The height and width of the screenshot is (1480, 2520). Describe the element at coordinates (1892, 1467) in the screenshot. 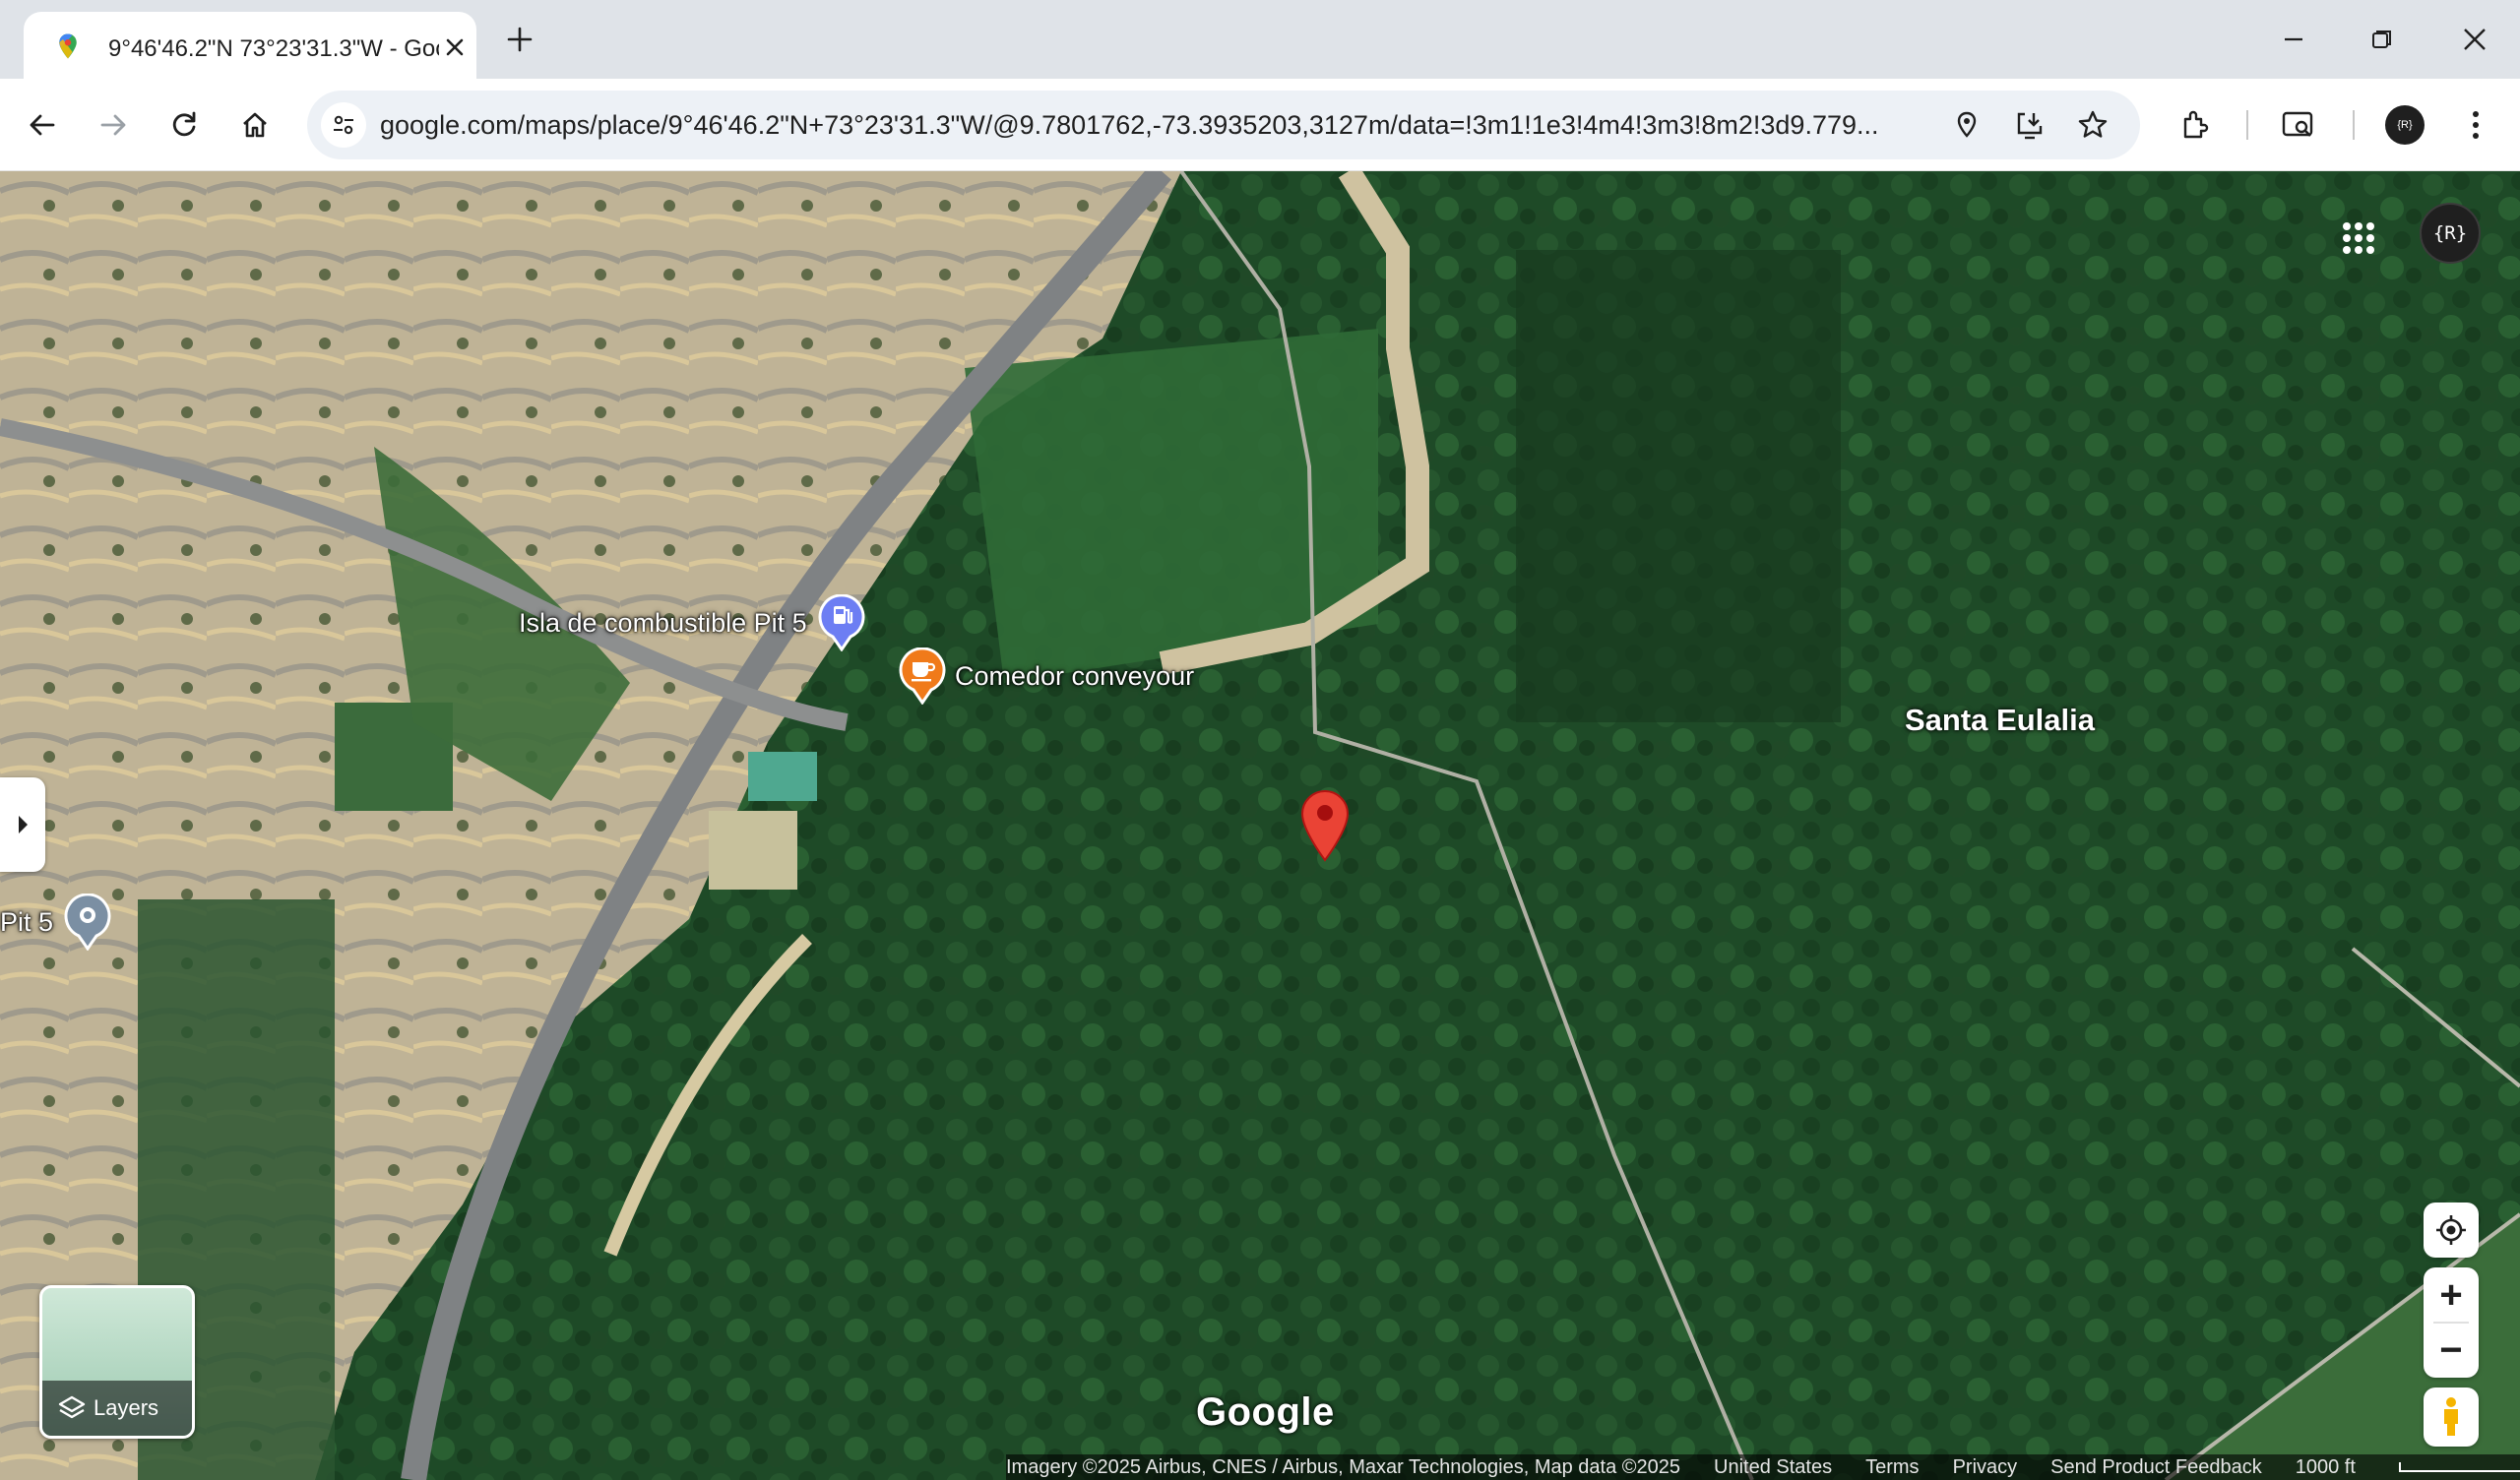

I see `terms-link: Terms` at that location.